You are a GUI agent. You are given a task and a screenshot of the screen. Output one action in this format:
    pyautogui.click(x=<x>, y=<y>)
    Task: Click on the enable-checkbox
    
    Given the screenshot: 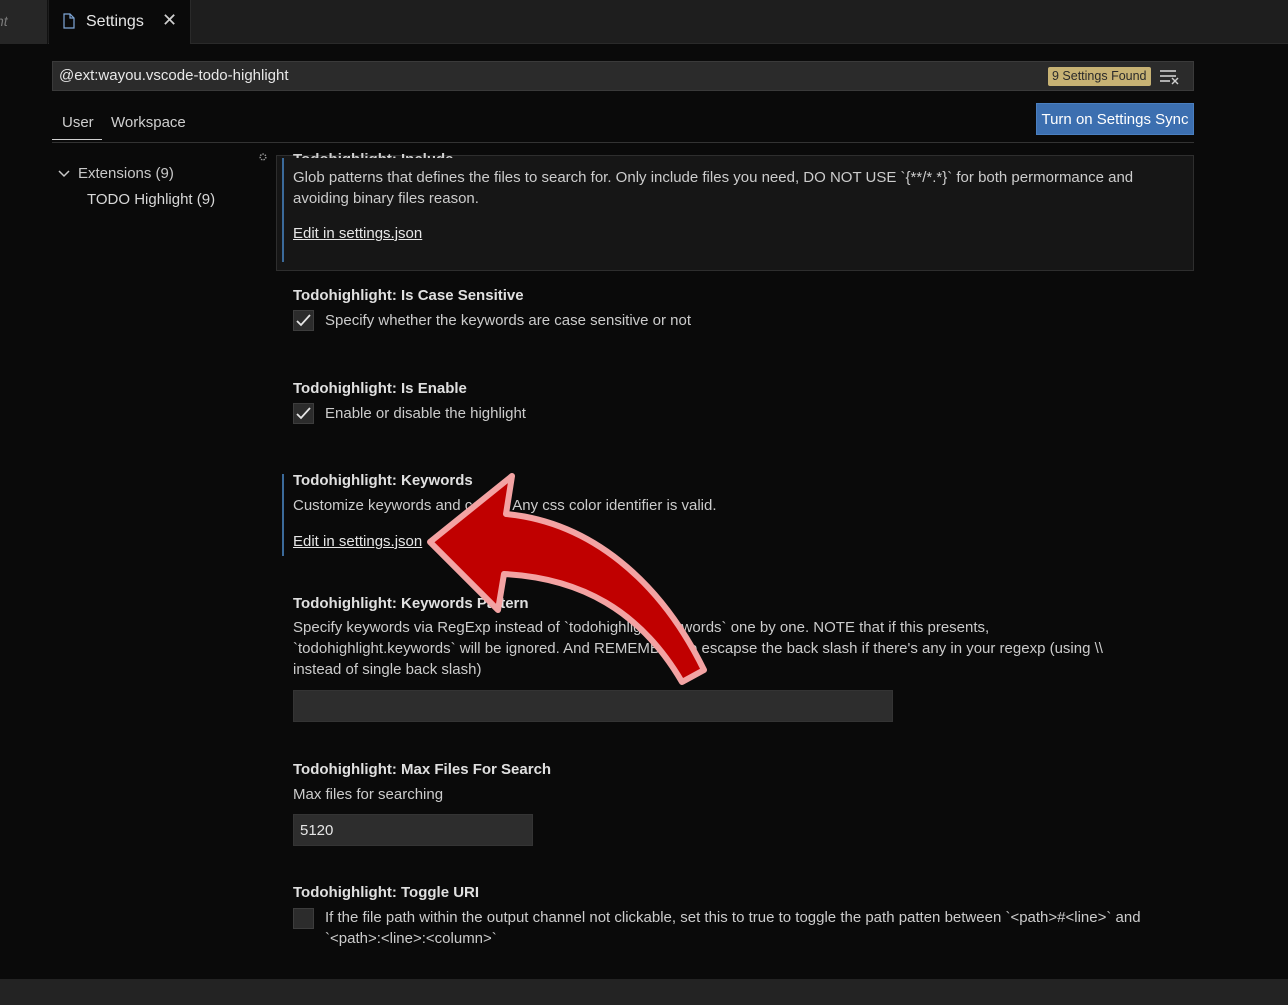 What is the action you would take?
    pyautogui.click(x=303, y=413)
    